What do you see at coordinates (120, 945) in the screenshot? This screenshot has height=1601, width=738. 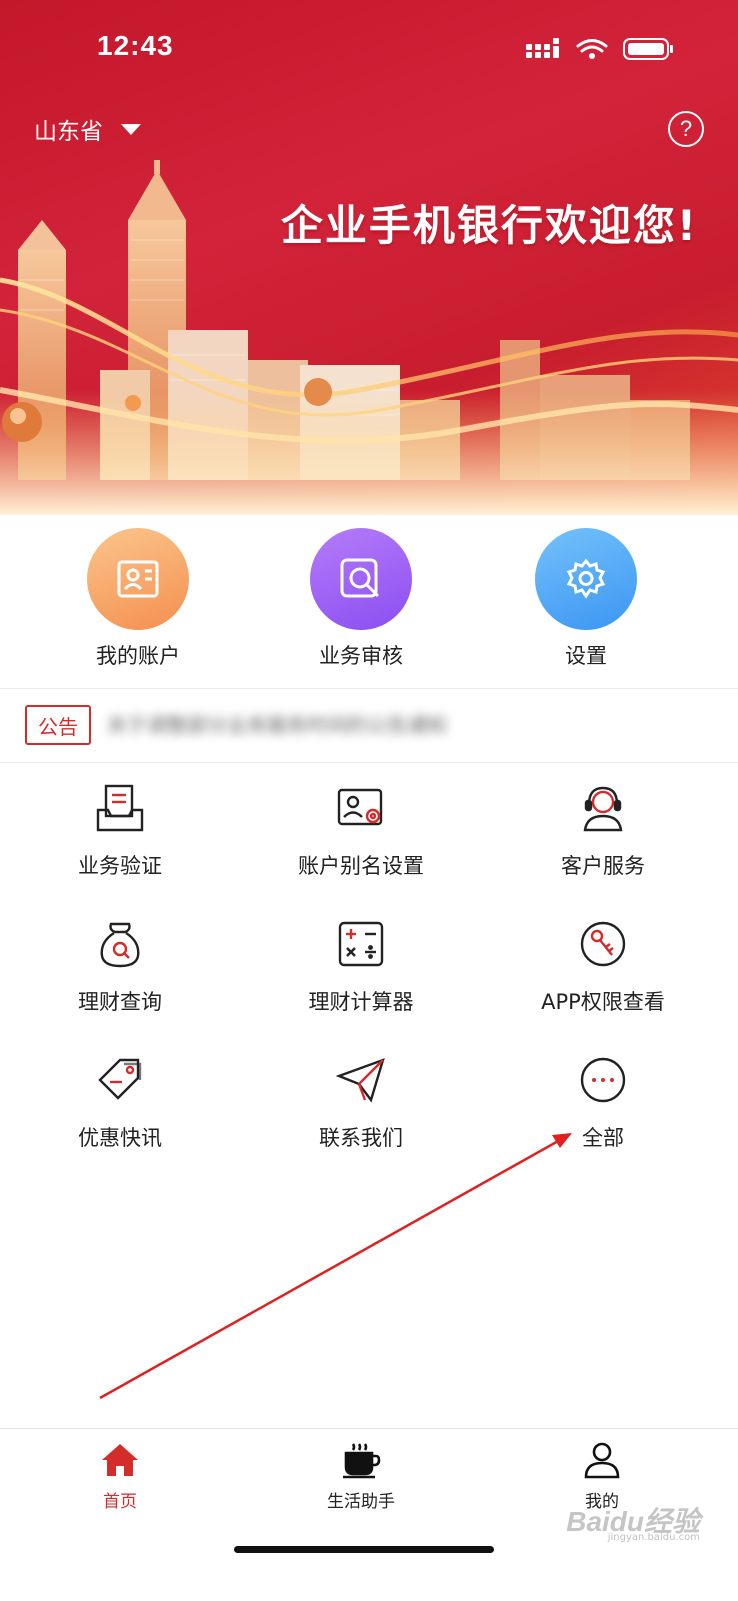 I see `money-bag-search-icon` at bounding box center [120, 945].